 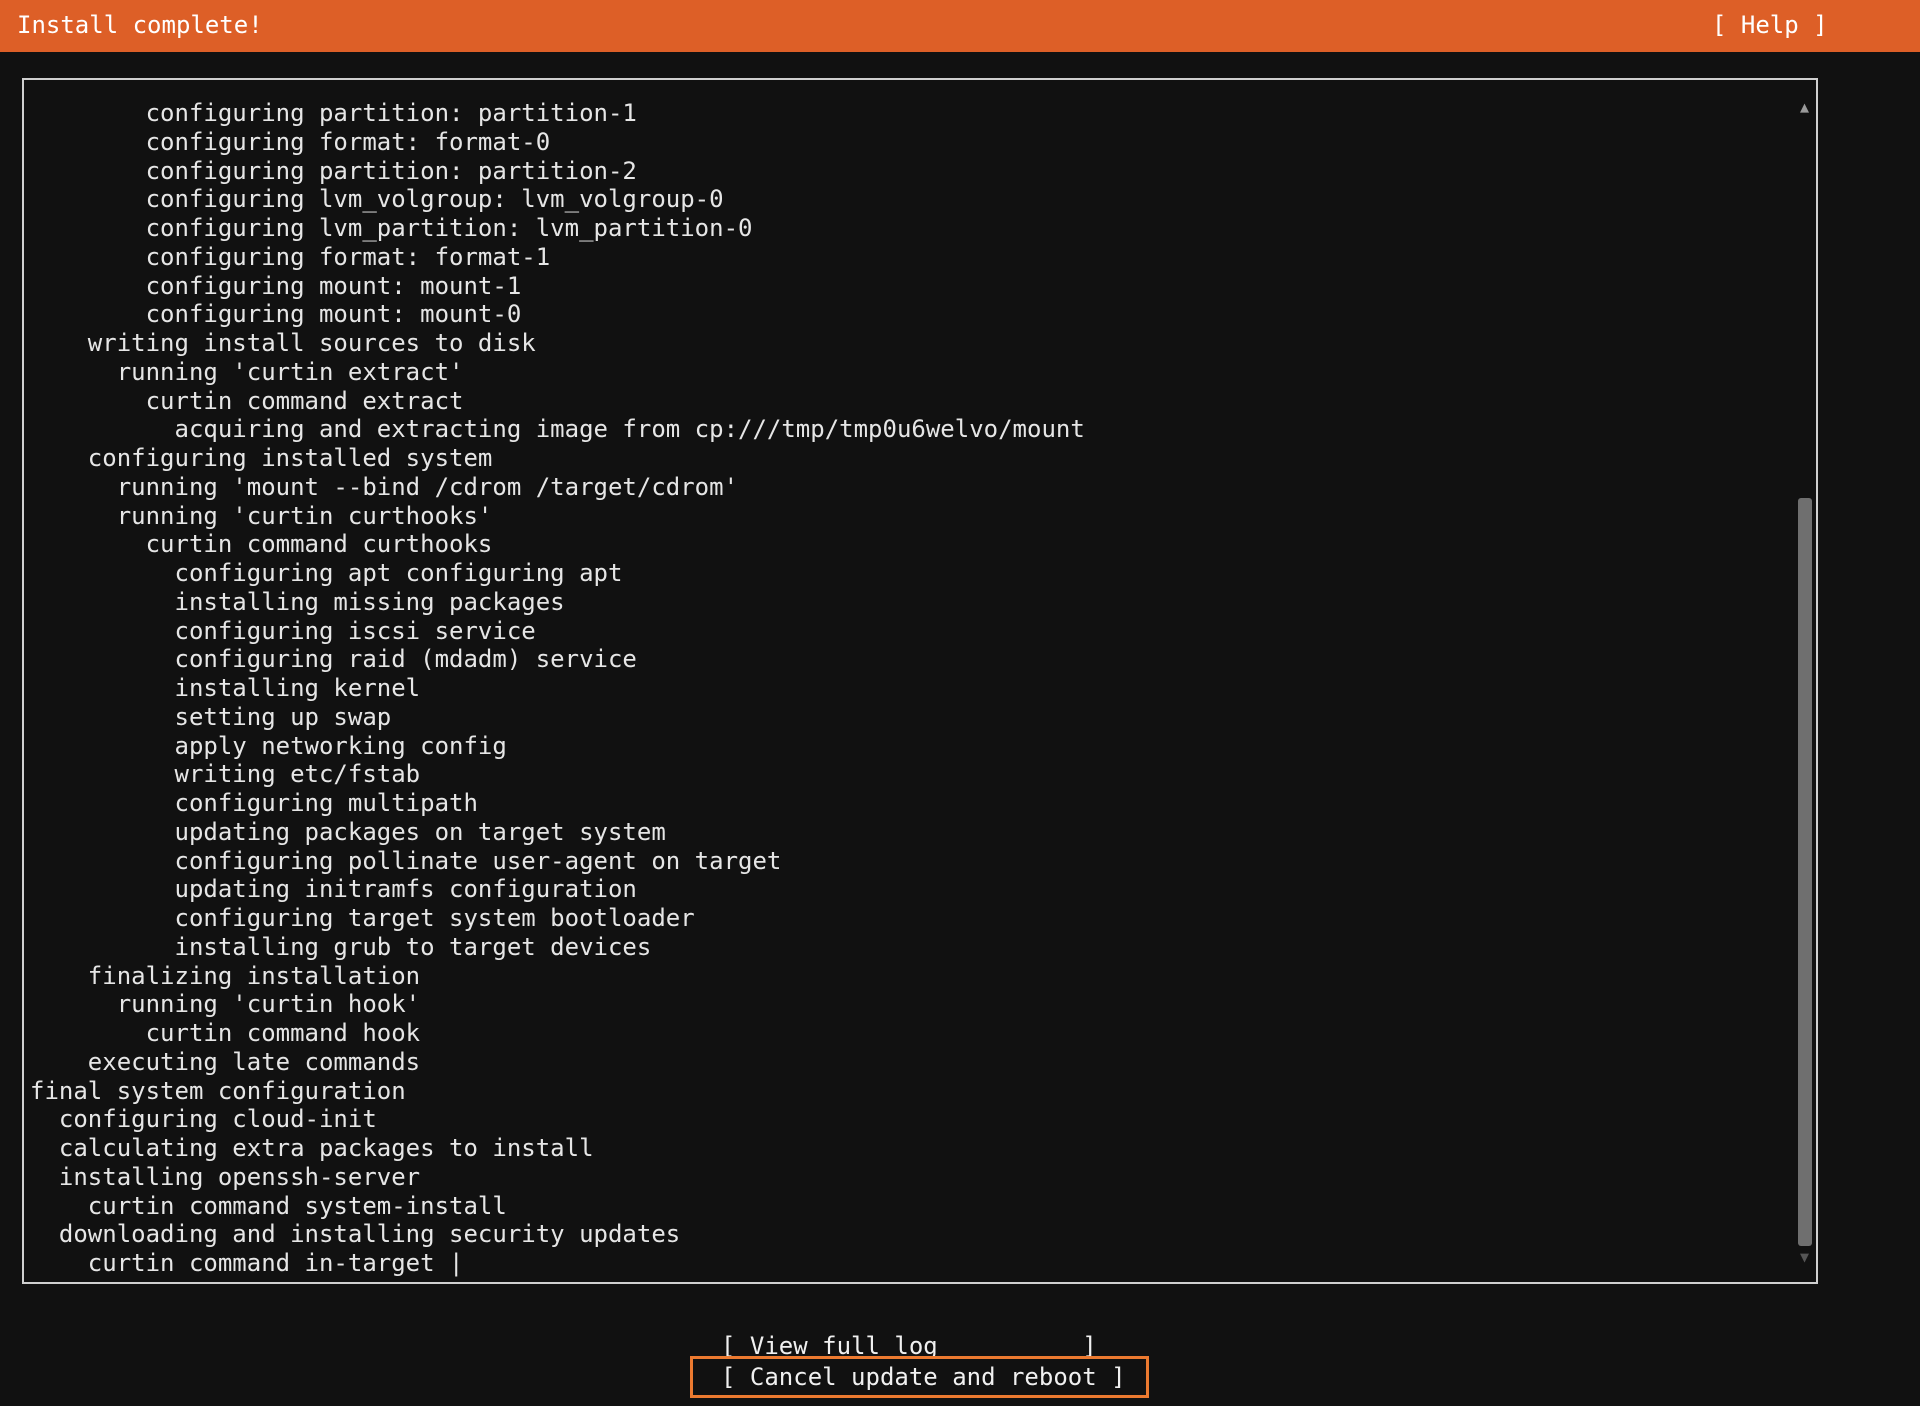 What do you see at coordinates (225, 1033) in the screenshot?
I see `log-line: curtin command hook` at bounding box center [225, 1033].